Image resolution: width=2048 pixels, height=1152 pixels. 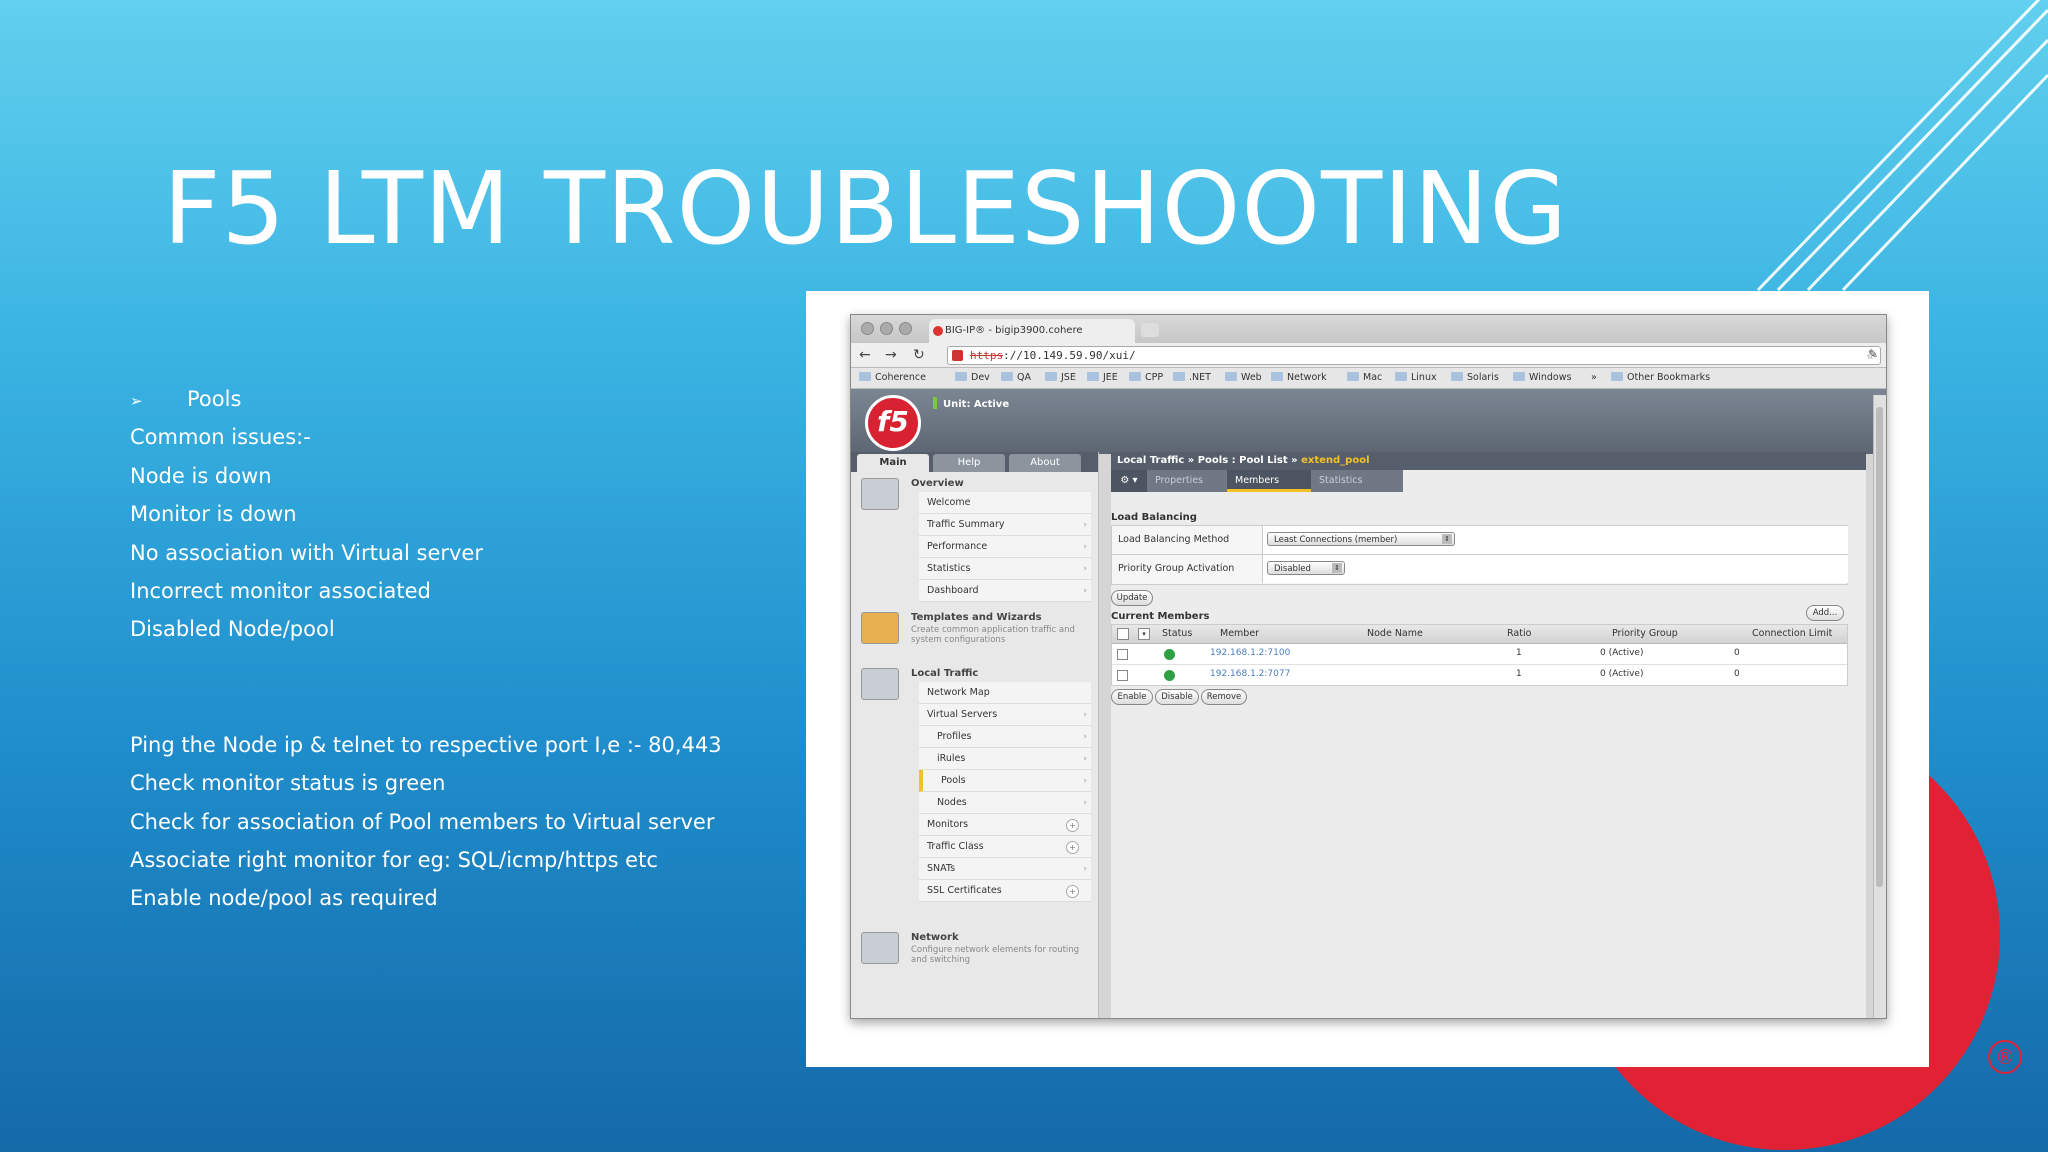 I want to click on local-traffic-heading: Local Traffic, so click(x=944, y=673).